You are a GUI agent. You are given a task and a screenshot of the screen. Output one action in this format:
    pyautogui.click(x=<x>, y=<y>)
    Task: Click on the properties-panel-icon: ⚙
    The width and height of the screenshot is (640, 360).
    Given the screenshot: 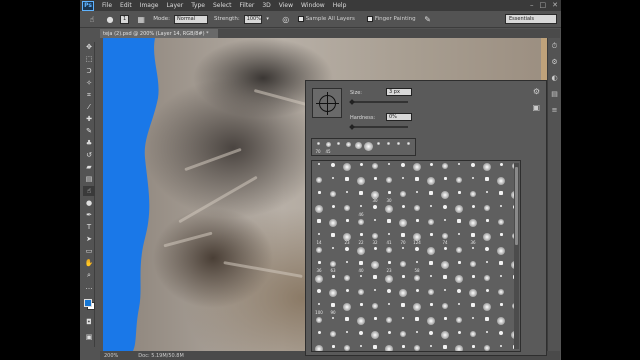 What is the action you would take?
    pyautogui.click(x=555, y=63)
    